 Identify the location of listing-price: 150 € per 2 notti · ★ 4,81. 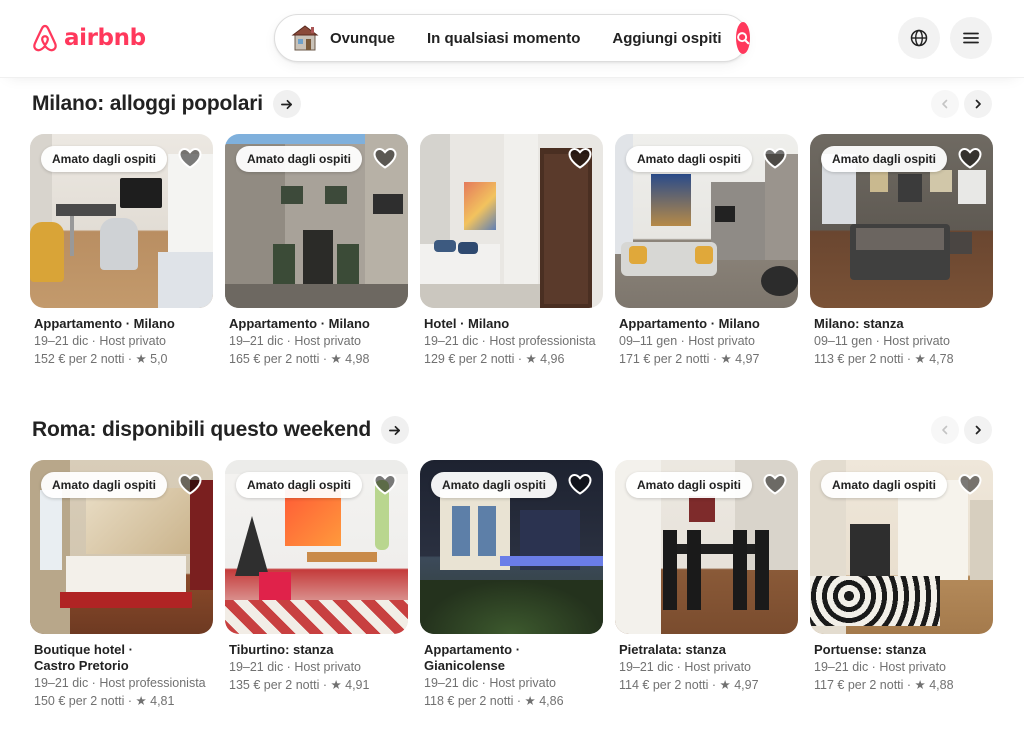
(121, 701).